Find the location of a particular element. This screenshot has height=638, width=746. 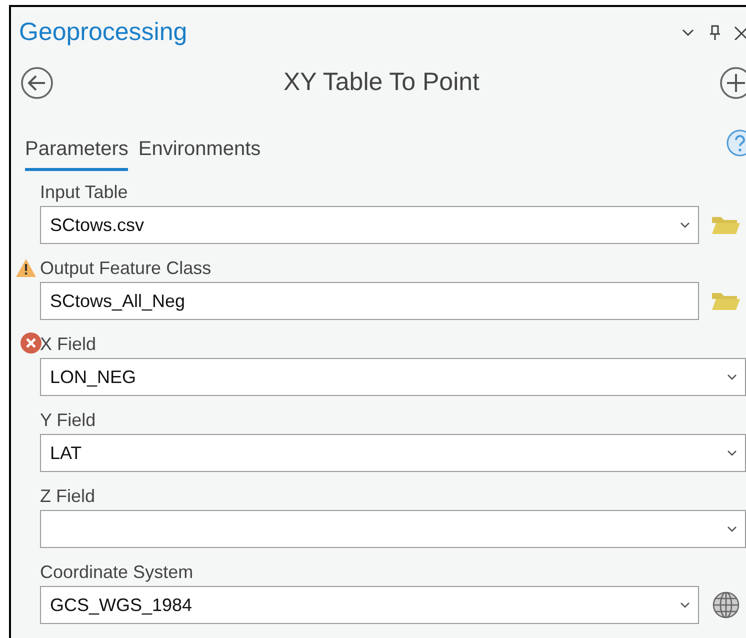

pane-title: Geoprocessing is located at coordinates (103, 32).